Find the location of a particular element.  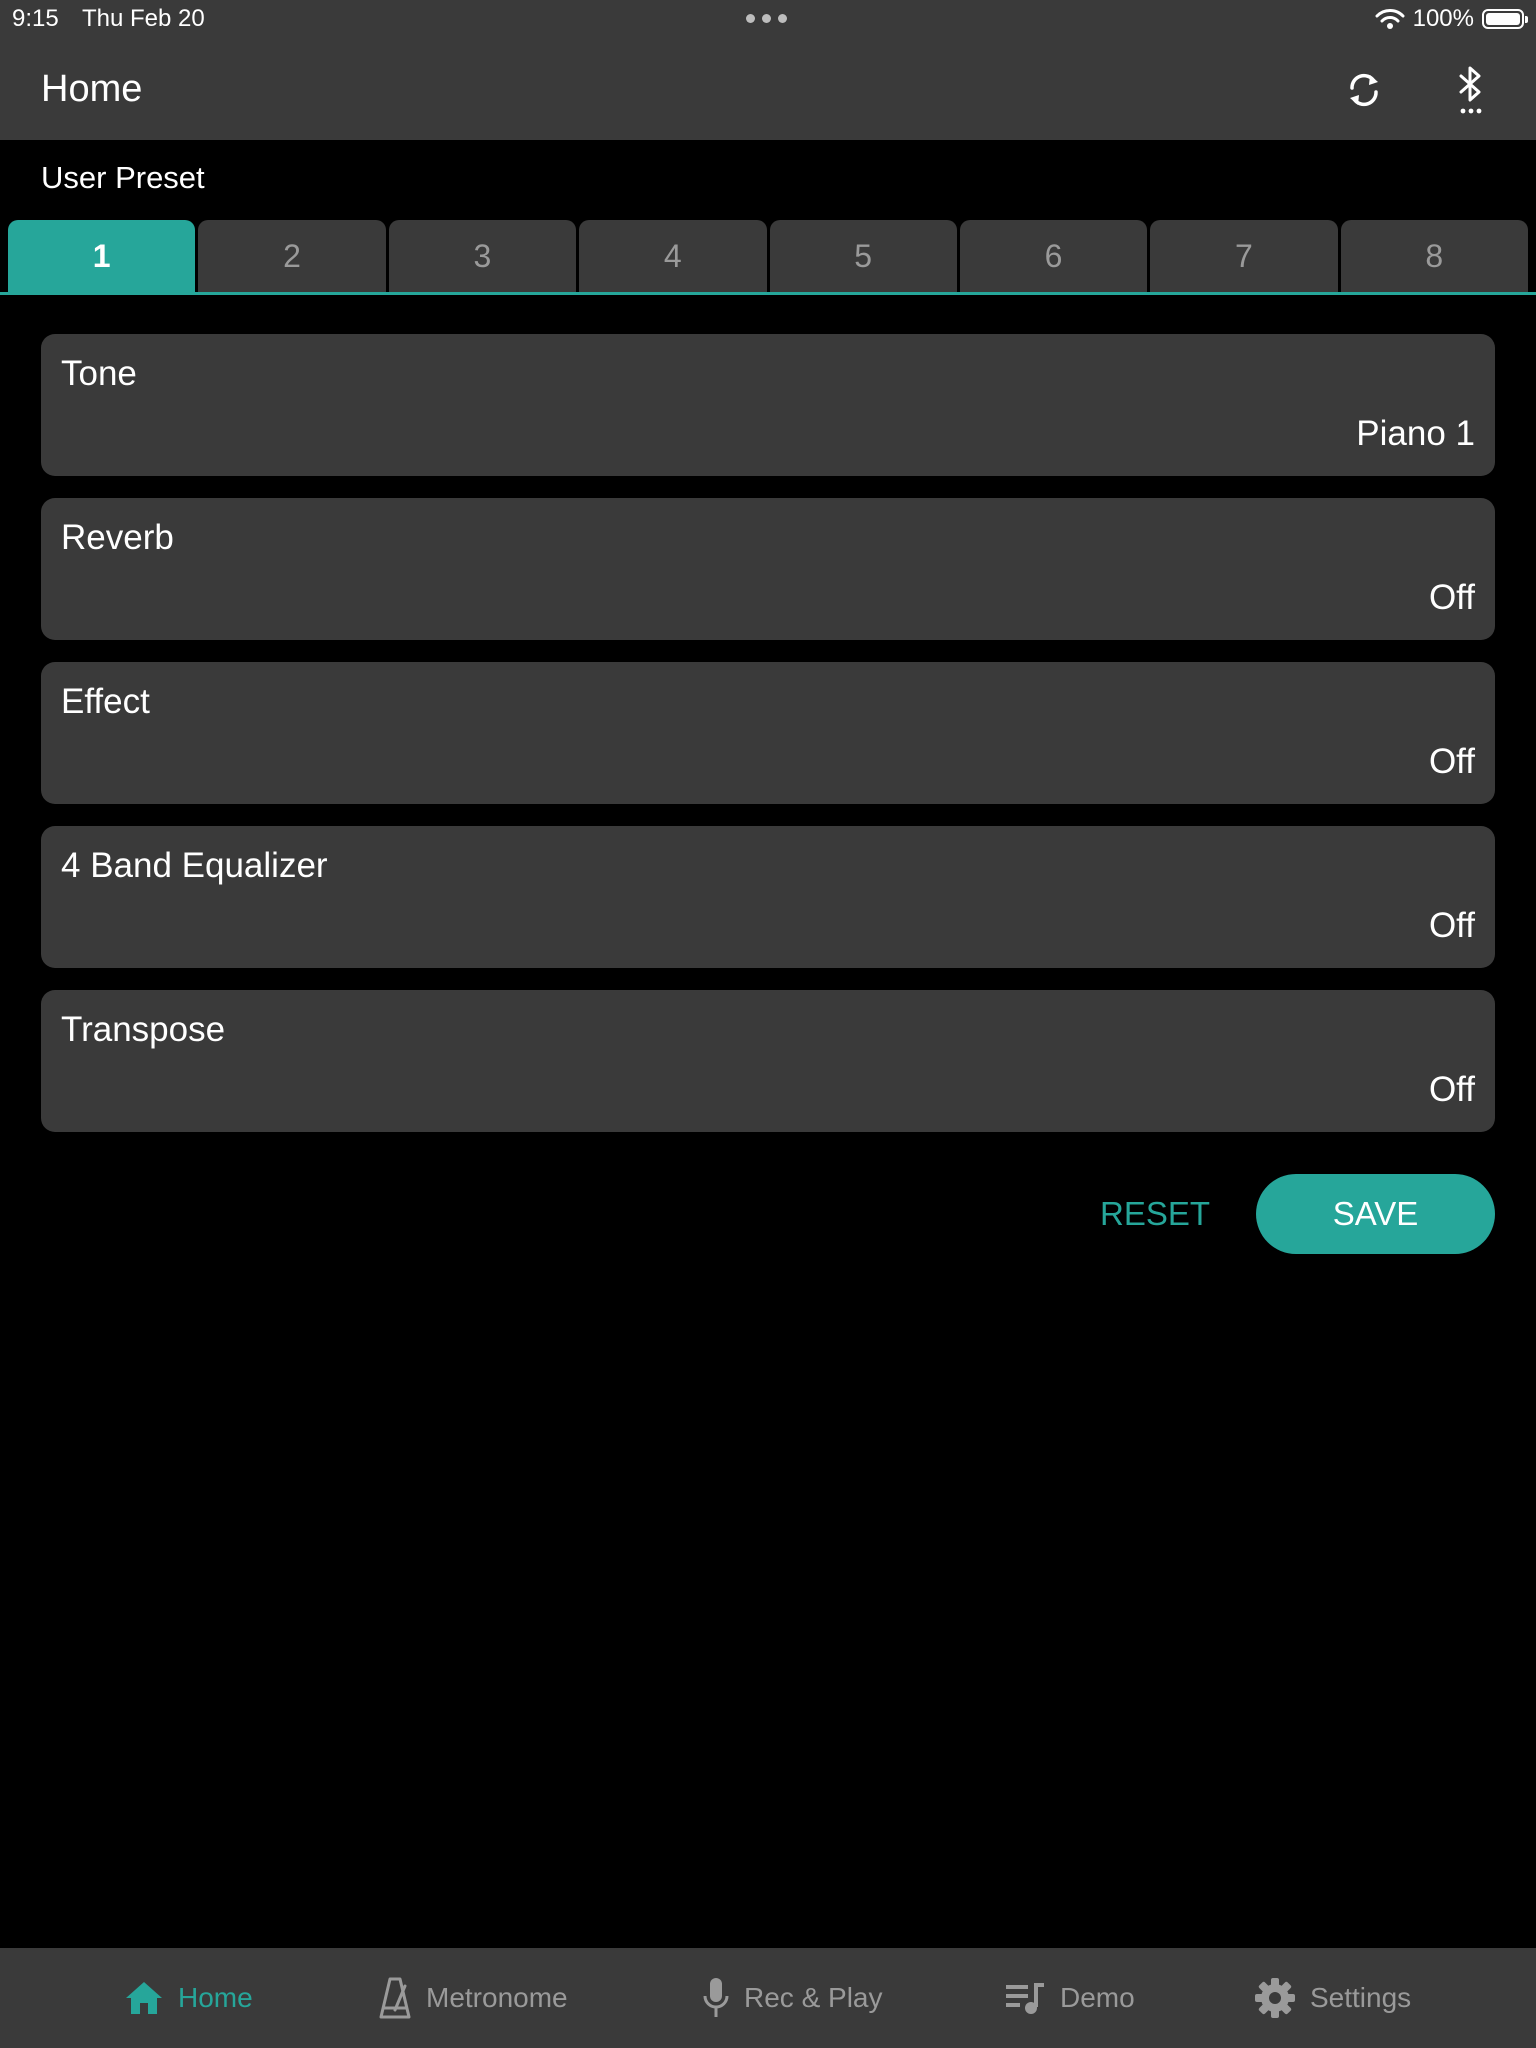

status-time: 9:15 is located at coordinates (35, 18).